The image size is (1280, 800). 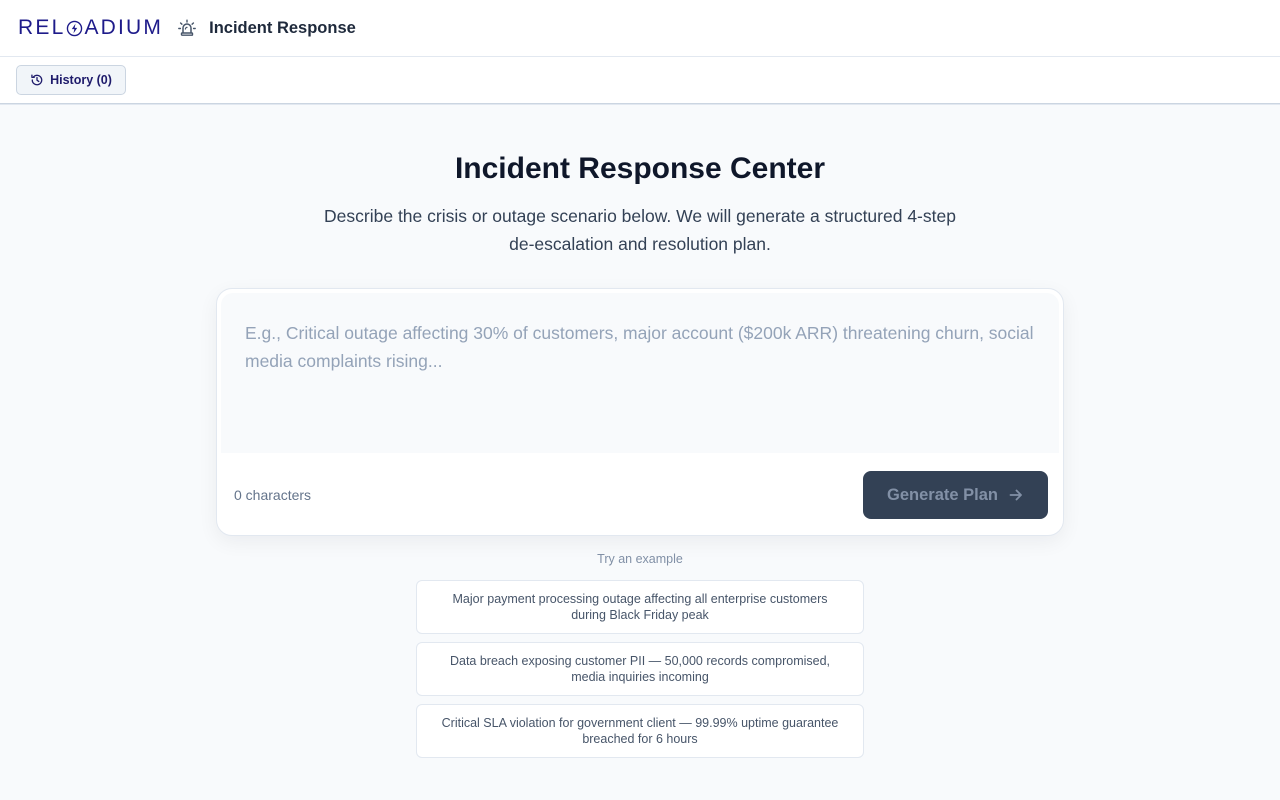 I want to click on toolbar: History (0), so click(x=640, y=80).